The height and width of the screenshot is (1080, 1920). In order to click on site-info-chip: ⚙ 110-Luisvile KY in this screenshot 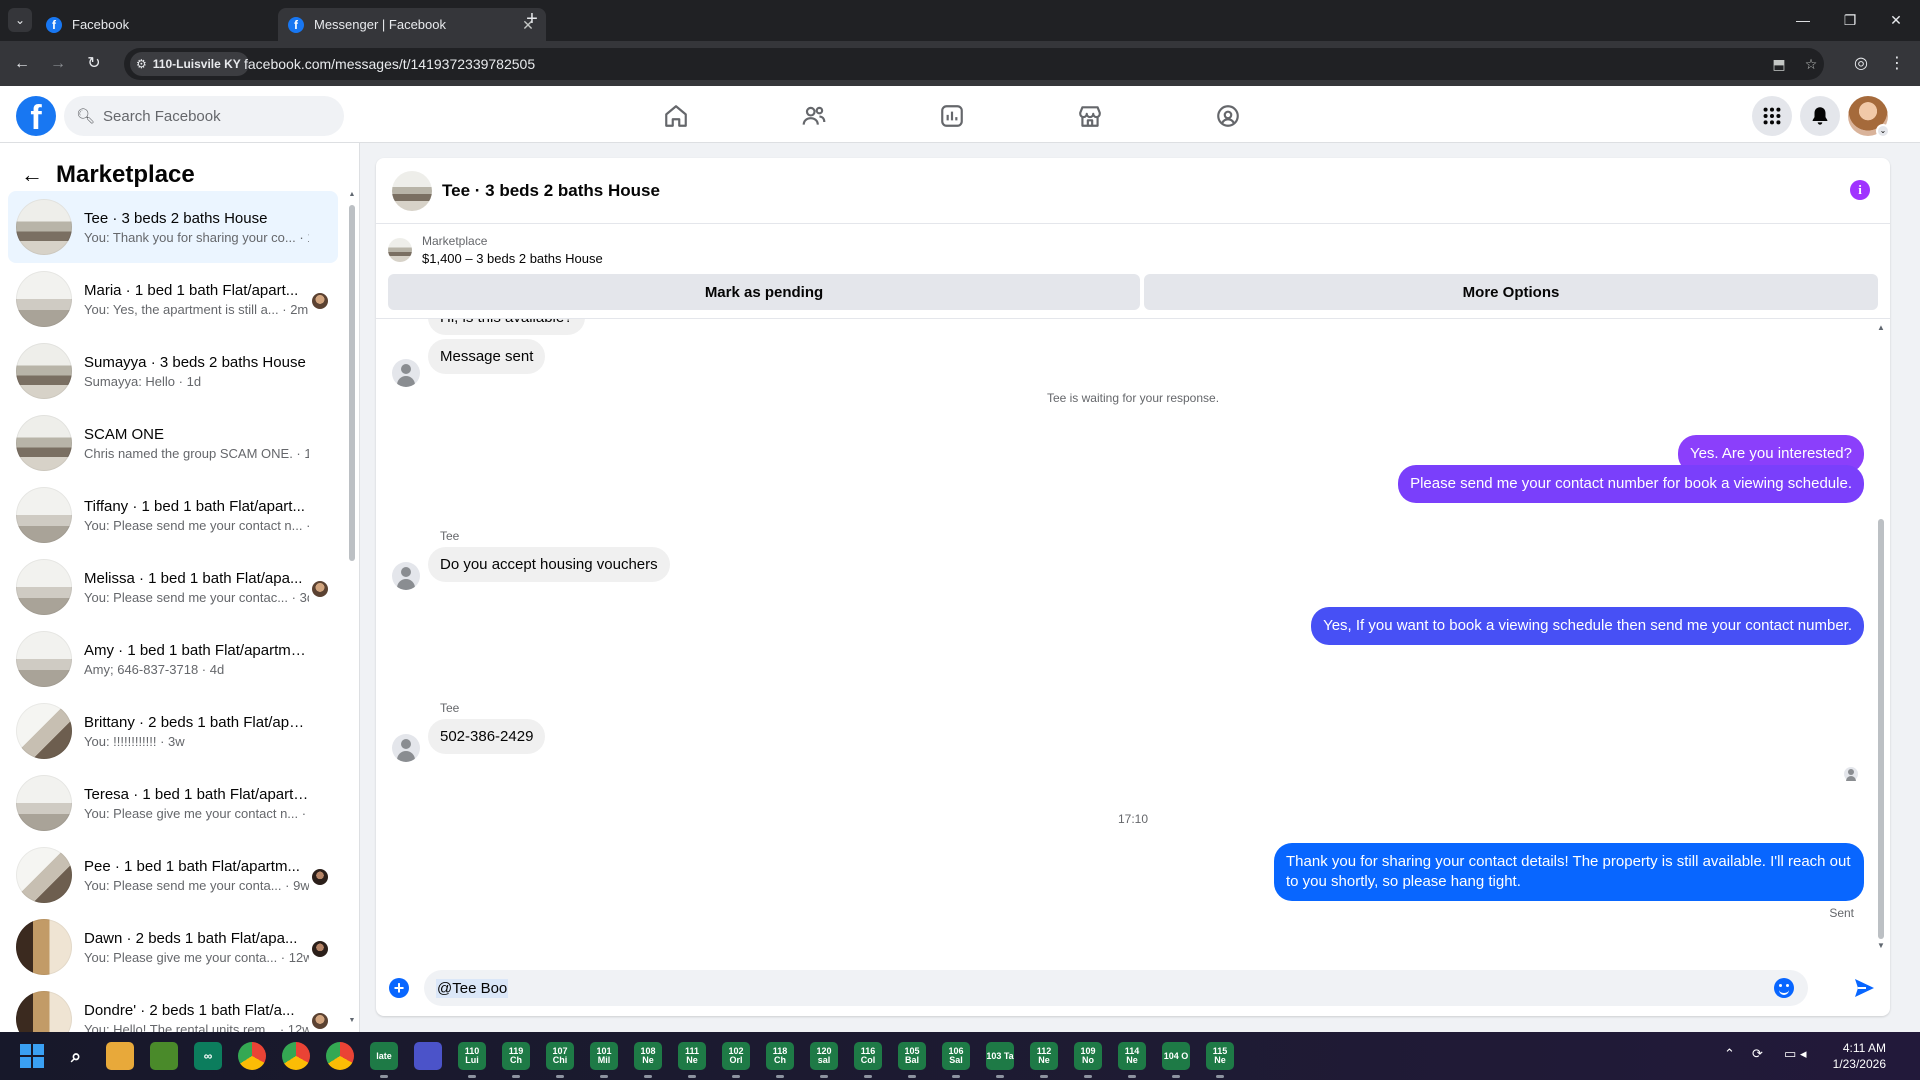, I will do `click(189, 64)`.